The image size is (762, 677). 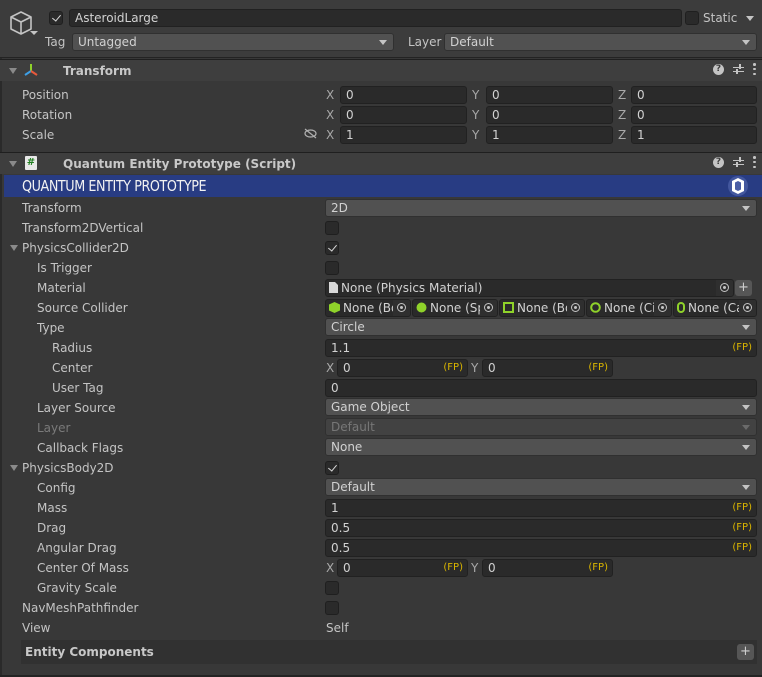 I want to click on transform2d-vertical-checkbox, so click(x=332, y=228).